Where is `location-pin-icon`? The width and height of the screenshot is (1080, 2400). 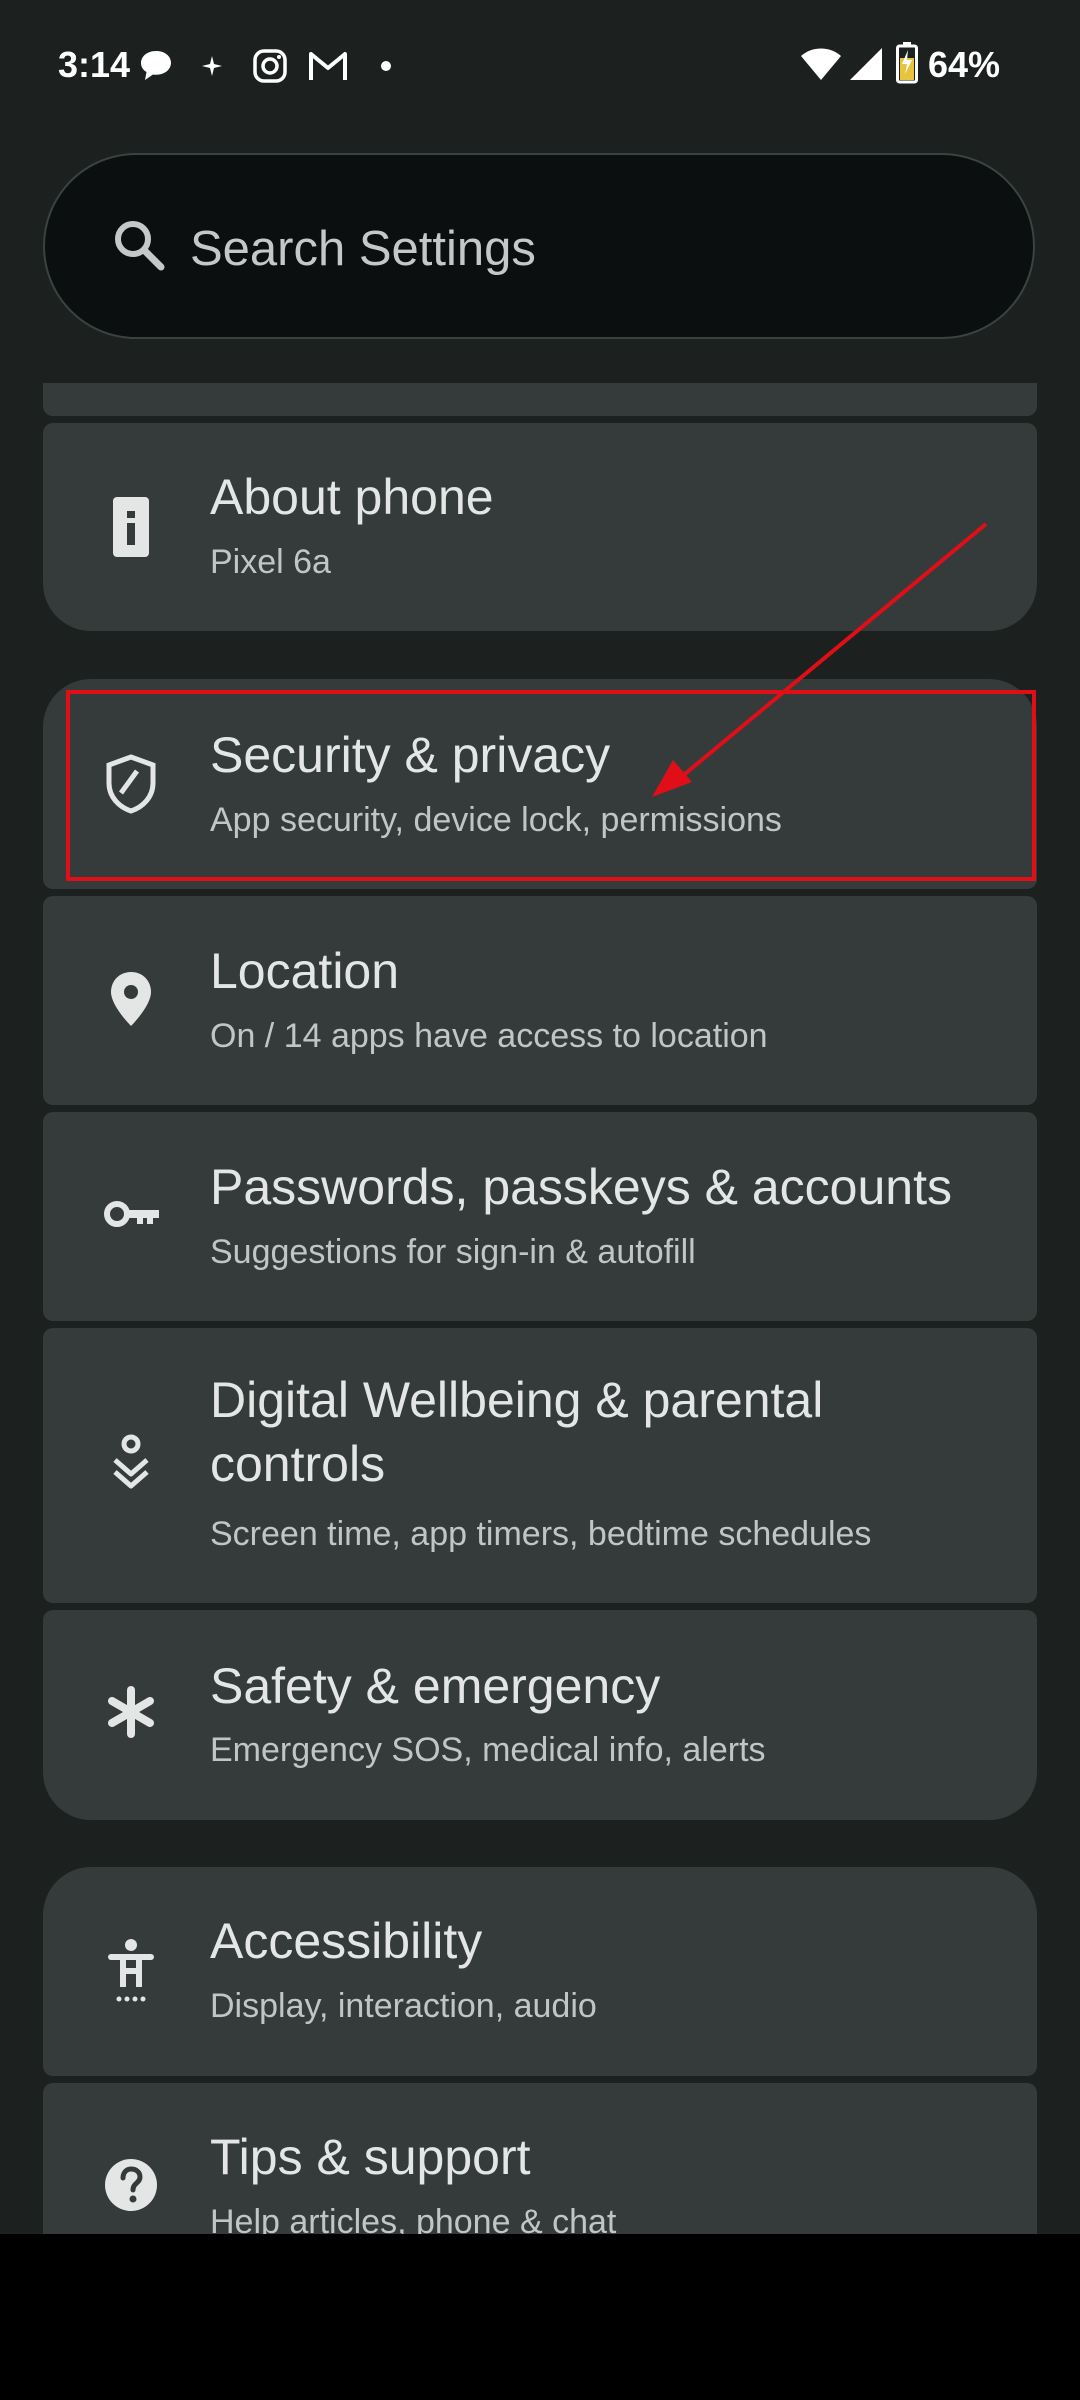 location-pin-icon is located at coordinates (131, 999).